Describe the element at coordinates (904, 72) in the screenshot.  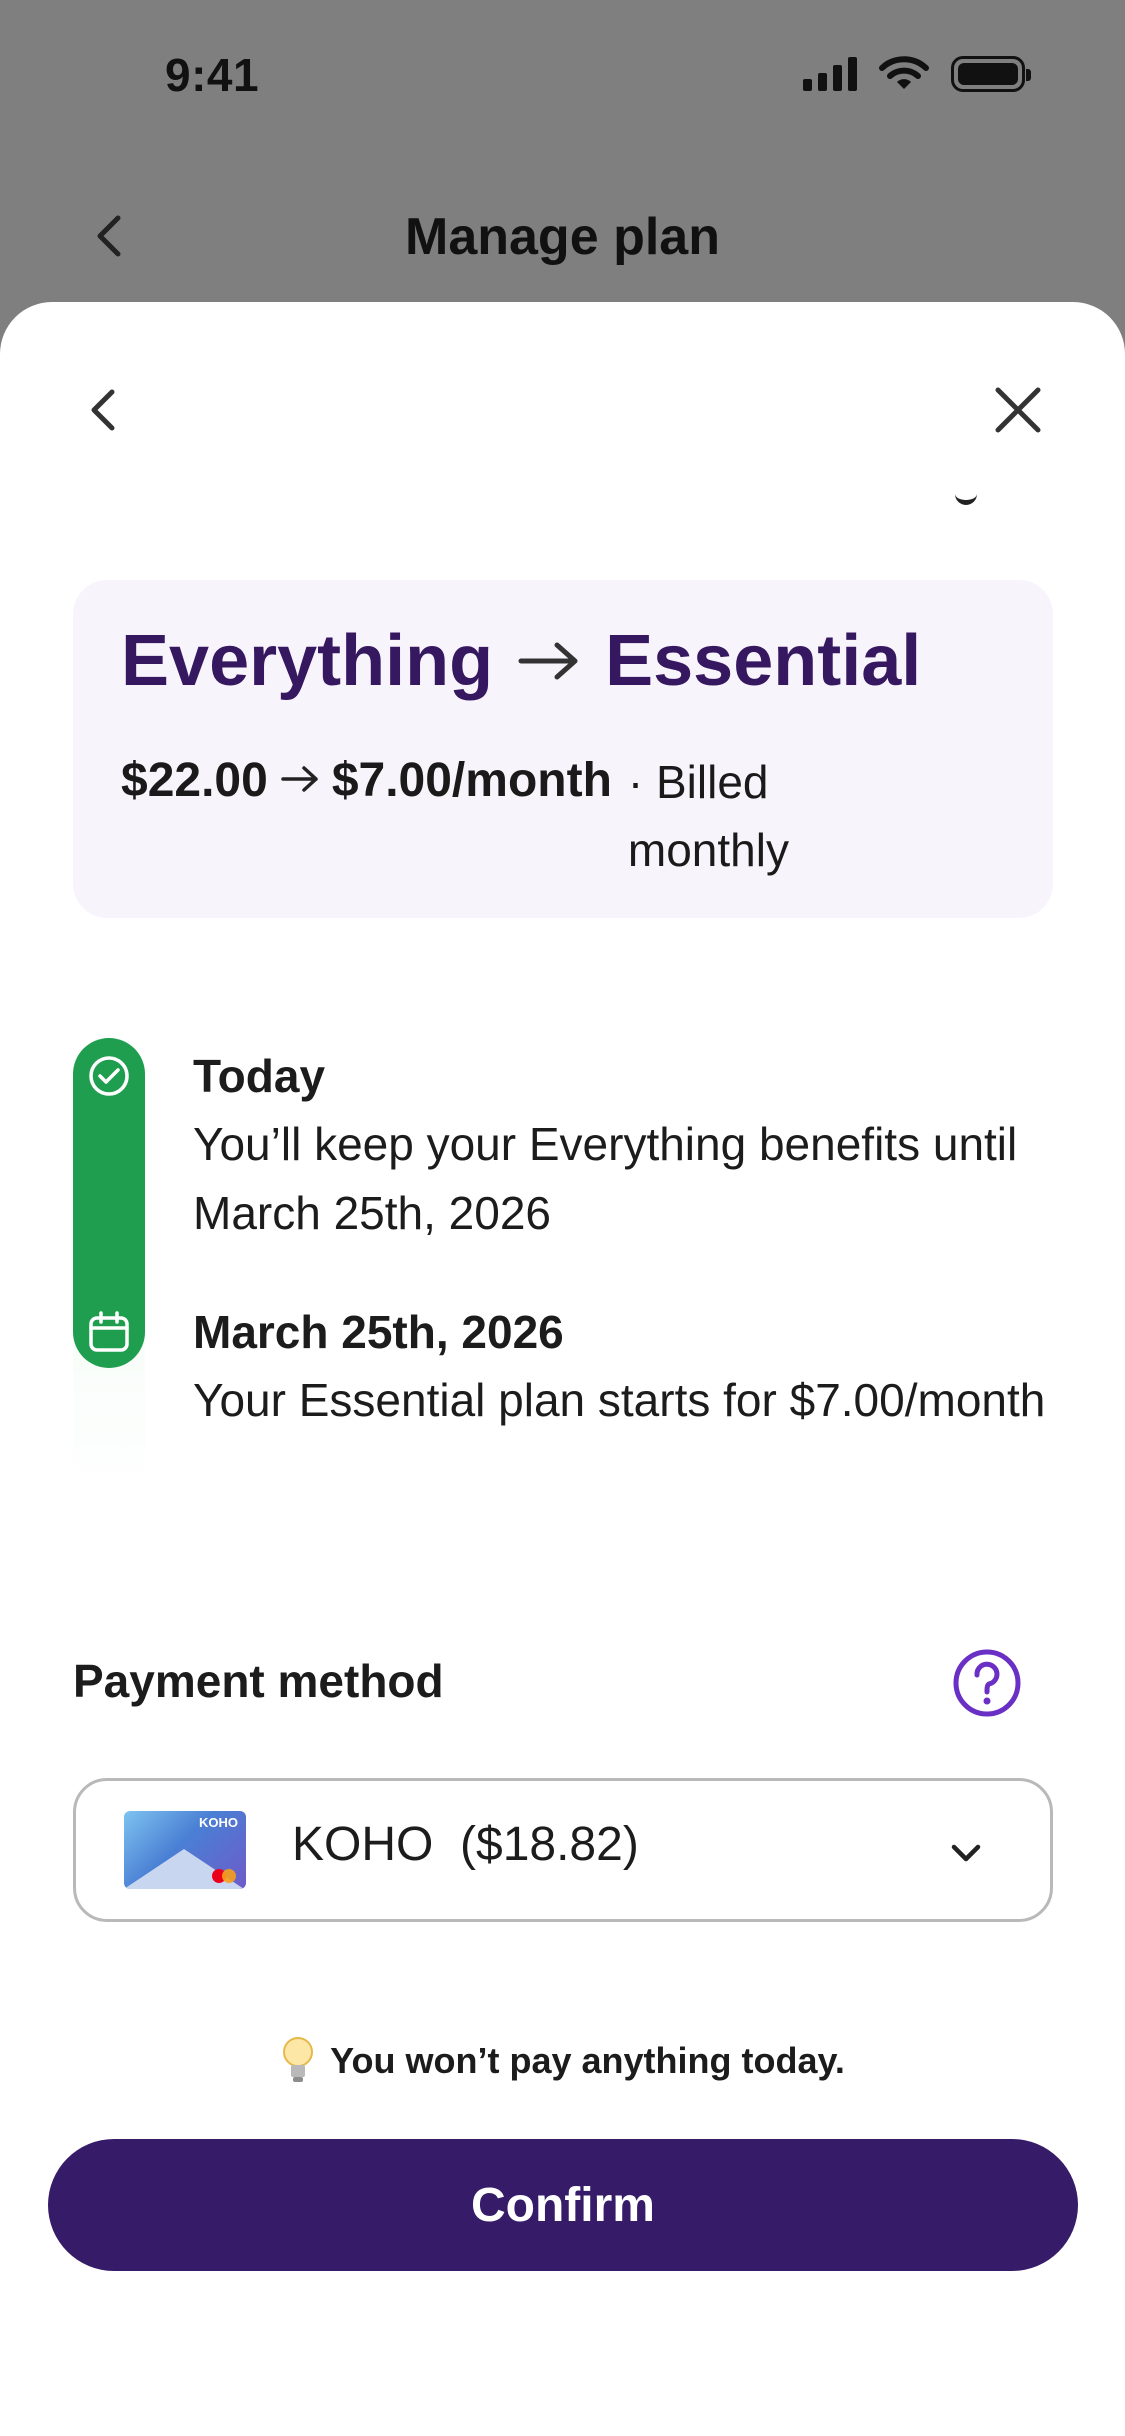
I see `wifi-icon` at that location.